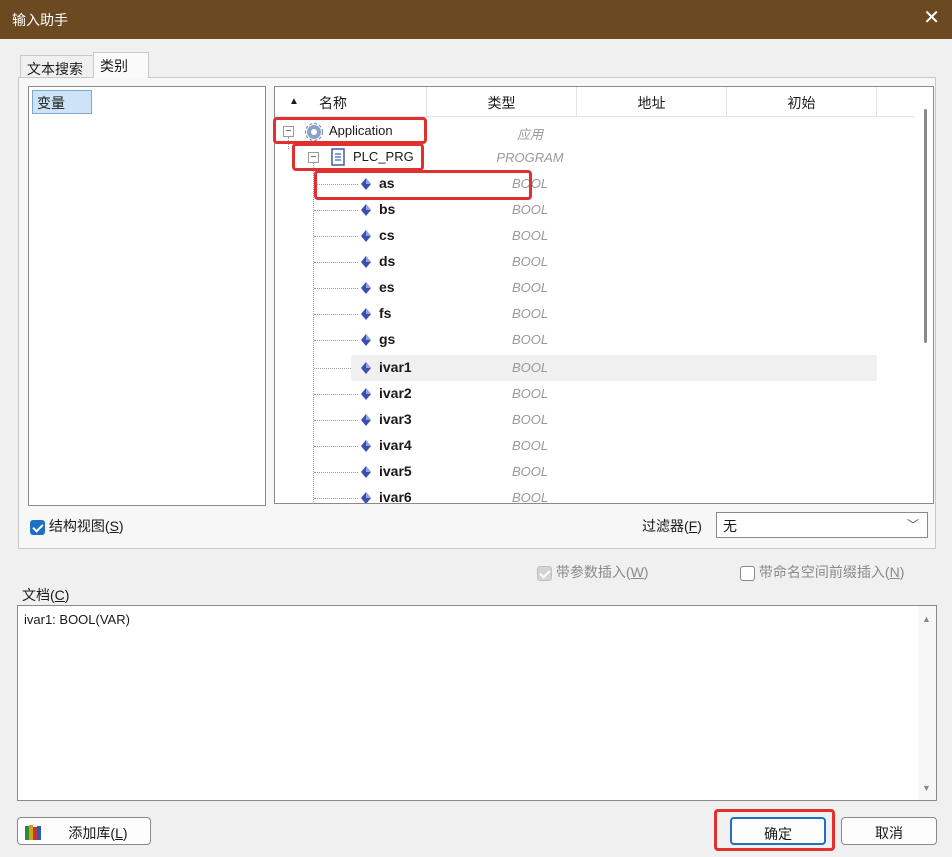 This screenshot has width=952, height=857. Describe the element at coordinates (931, 18) in the screenshot. I see `close-icon: ✕` at that location.